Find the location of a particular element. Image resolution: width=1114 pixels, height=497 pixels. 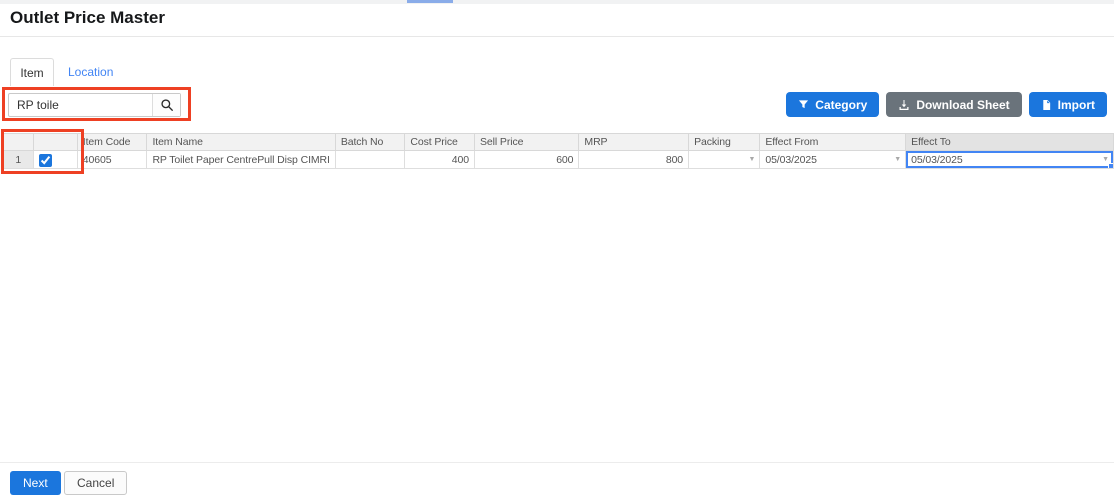

header-effect-to: Effect To is located at coordinates (1009, 142).